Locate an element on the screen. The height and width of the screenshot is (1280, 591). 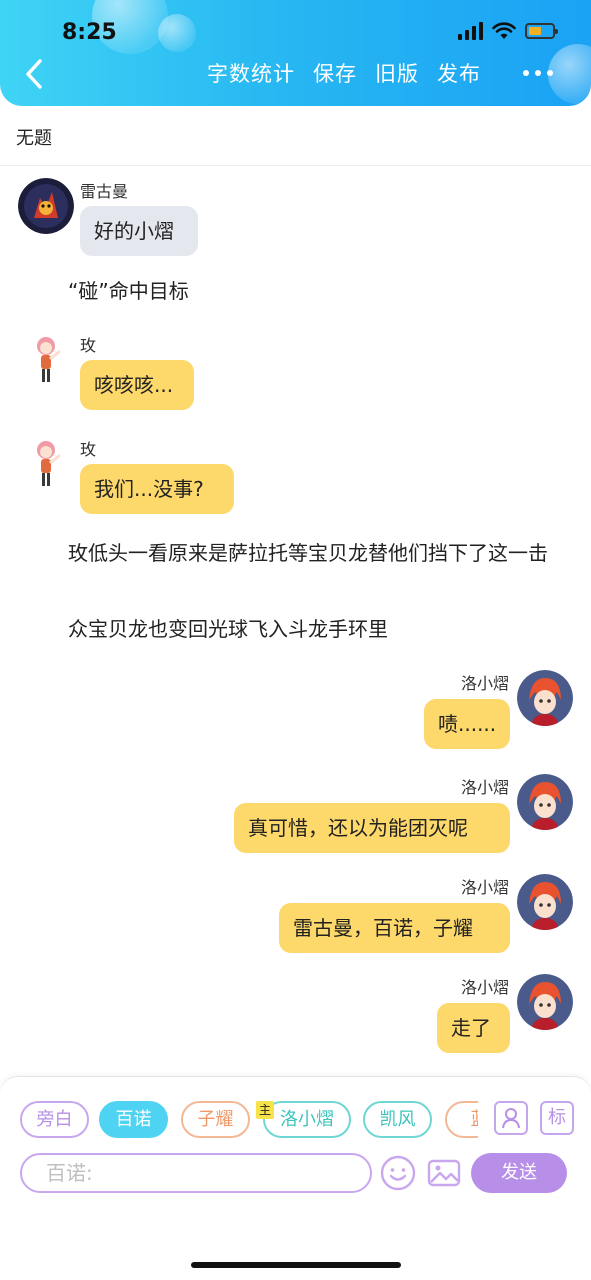
old-version-button: 旧版 is located at coordinates (397, 73).